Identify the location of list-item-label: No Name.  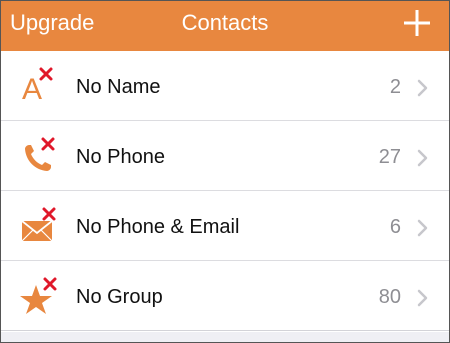
(118, 87).